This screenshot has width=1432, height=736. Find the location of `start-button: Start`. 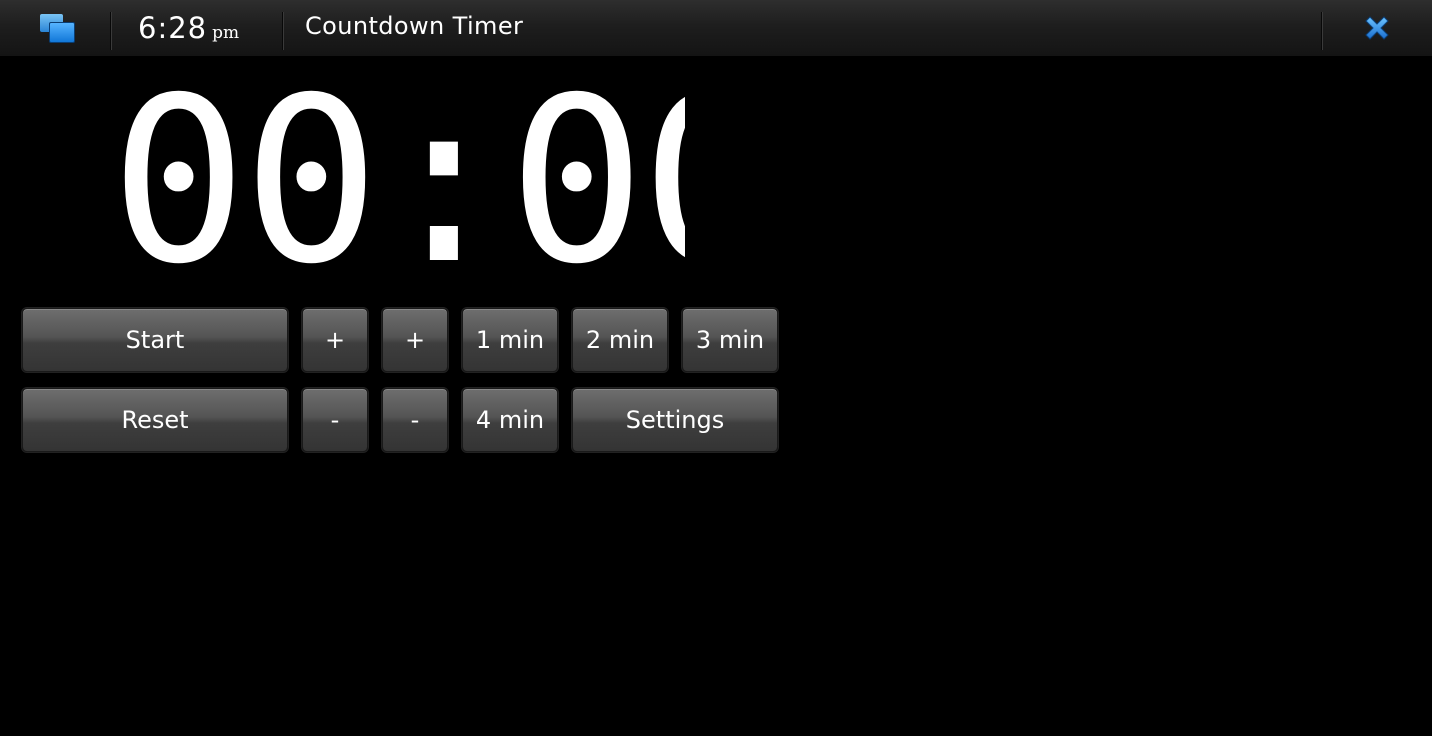

start-button: Start is located at coordinates (155, 340).